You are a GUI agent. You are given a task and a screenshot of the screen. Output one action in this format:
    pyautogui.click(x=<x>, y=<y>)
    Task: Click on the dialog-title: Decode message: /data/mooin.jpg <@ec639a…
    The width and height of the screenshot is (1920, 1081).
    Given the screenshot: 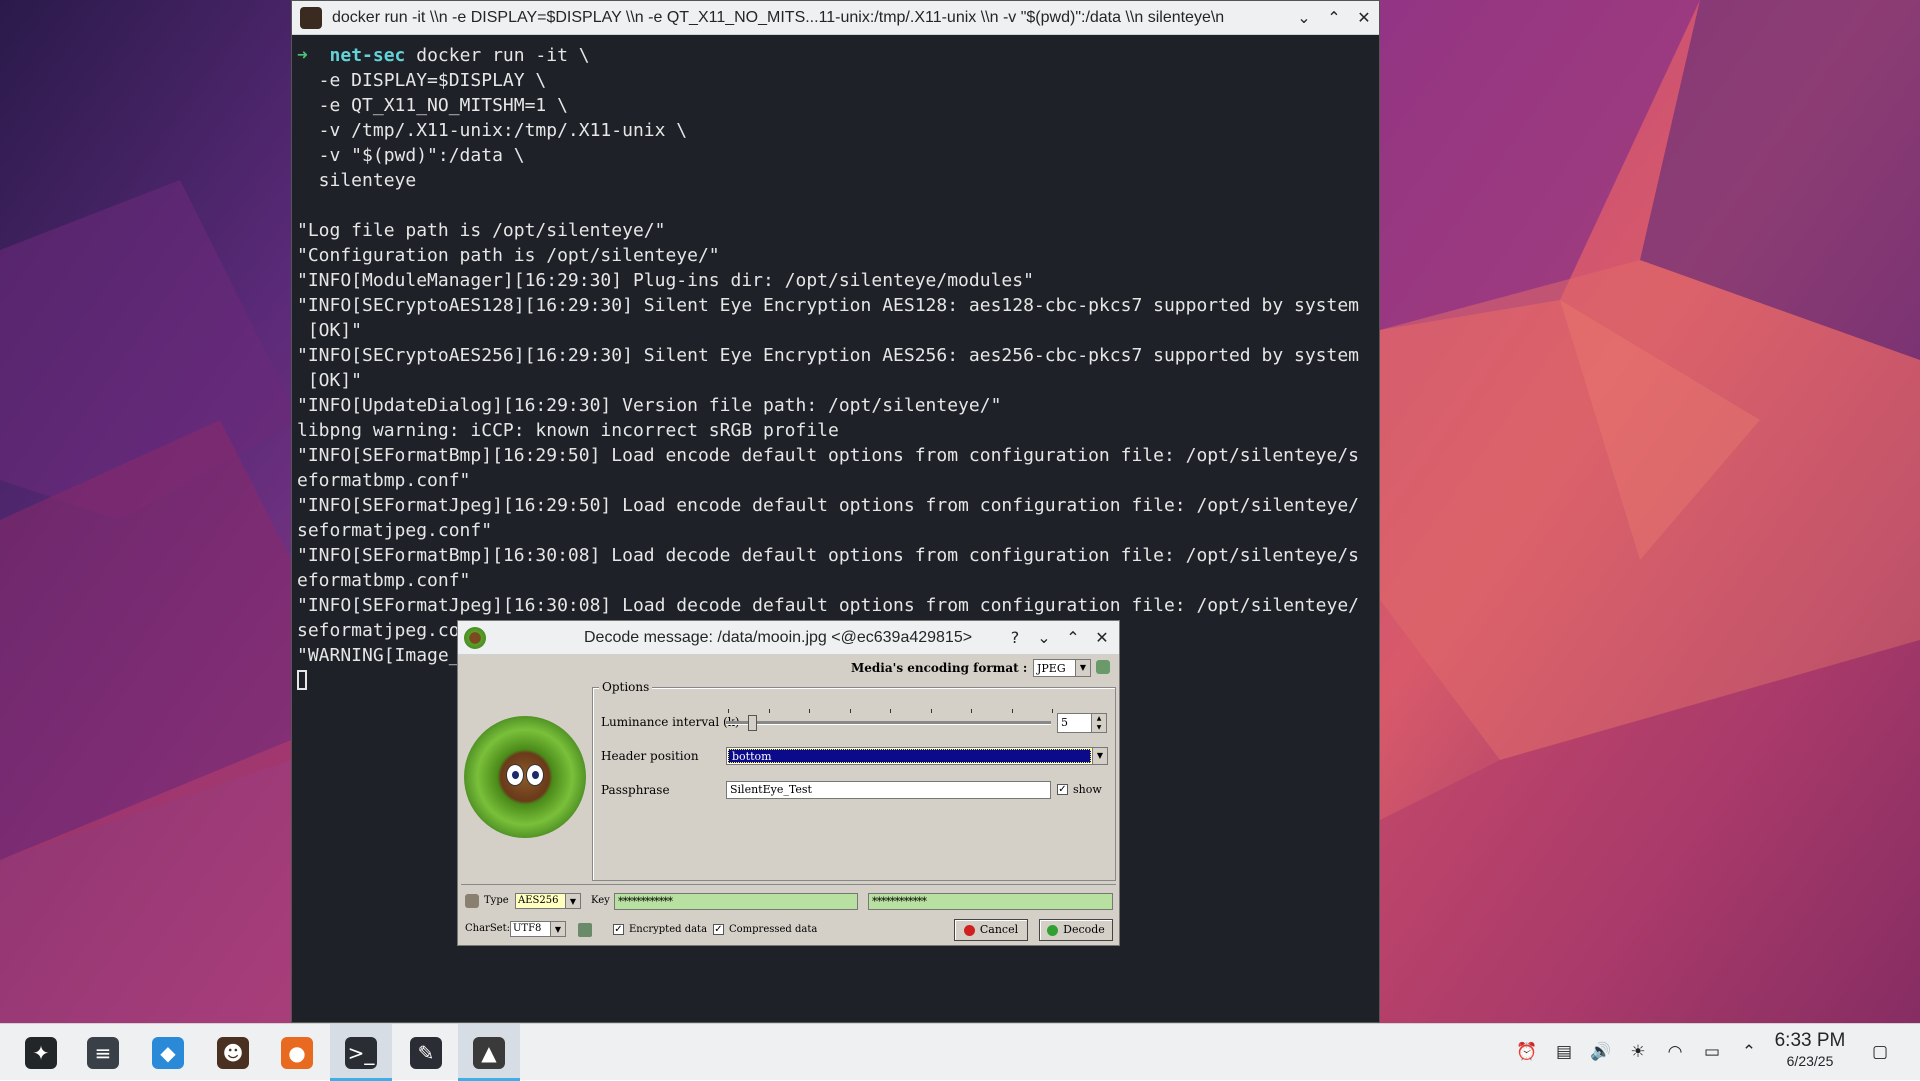 What is the action you would take?
    pyautogui.click(x=778, y=637)
    